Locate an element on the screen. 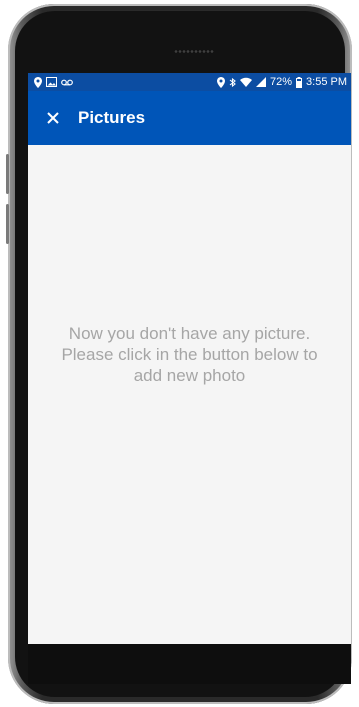 This screenshot has height=707, width=359. status-left-icons is located at coordinates (53, 82).